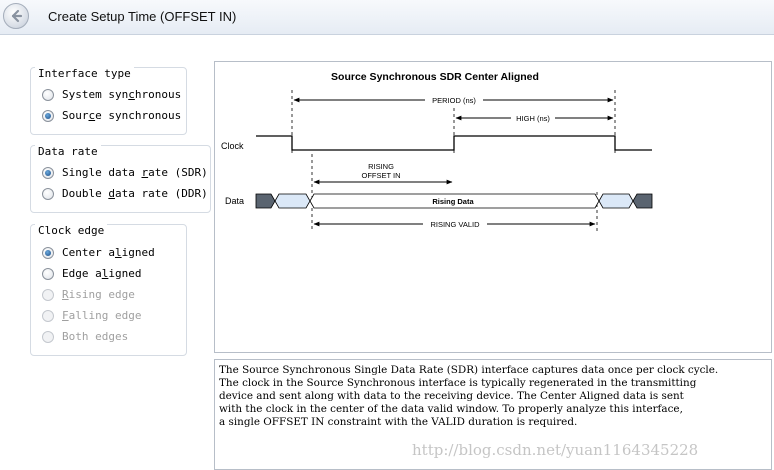  Describe the element at coordinates (387, 17) in the screenshot. I see `title-bar: Create Setup Time (OFFSET IN)` at that location.